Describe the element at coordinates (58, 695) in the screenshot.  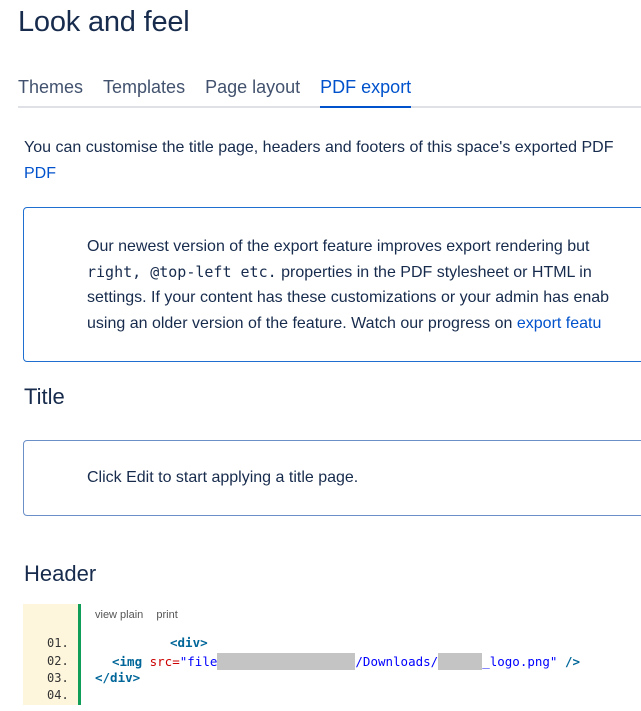
I see `line-number: 04.` at that location.